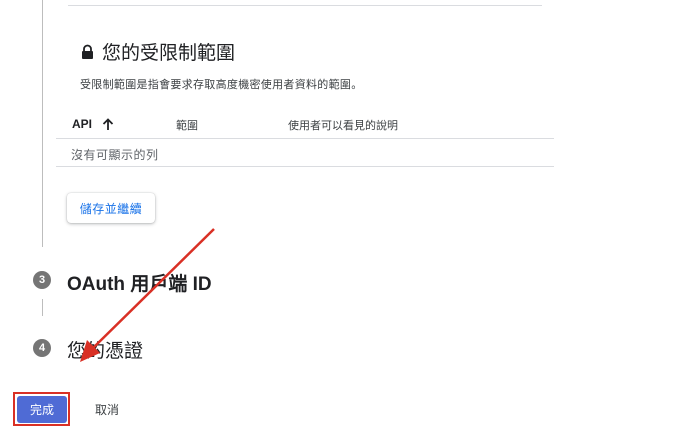  What do you see at coordinates (82, 124) in the screenshot?
I see `column-header-api-label: API` at bounding box center [82, 124].